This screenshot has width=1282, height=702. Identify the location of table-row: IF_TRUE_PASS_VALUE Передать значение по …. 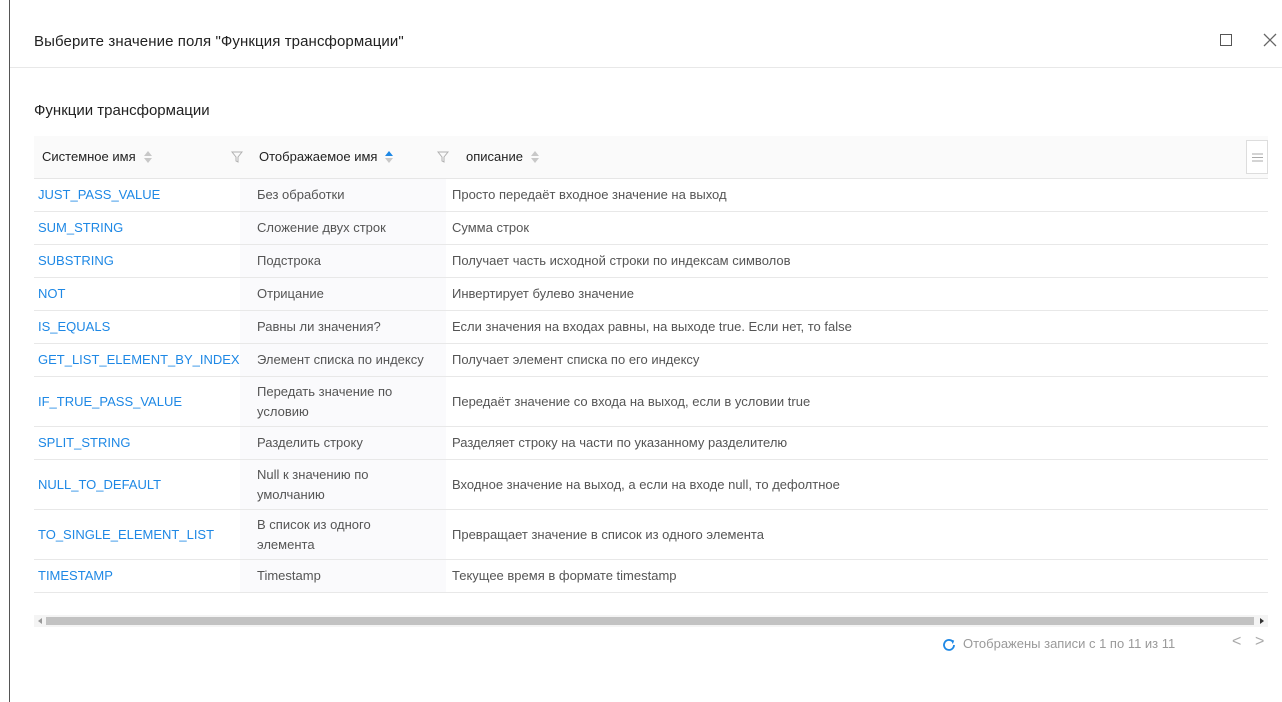
(651, 402).